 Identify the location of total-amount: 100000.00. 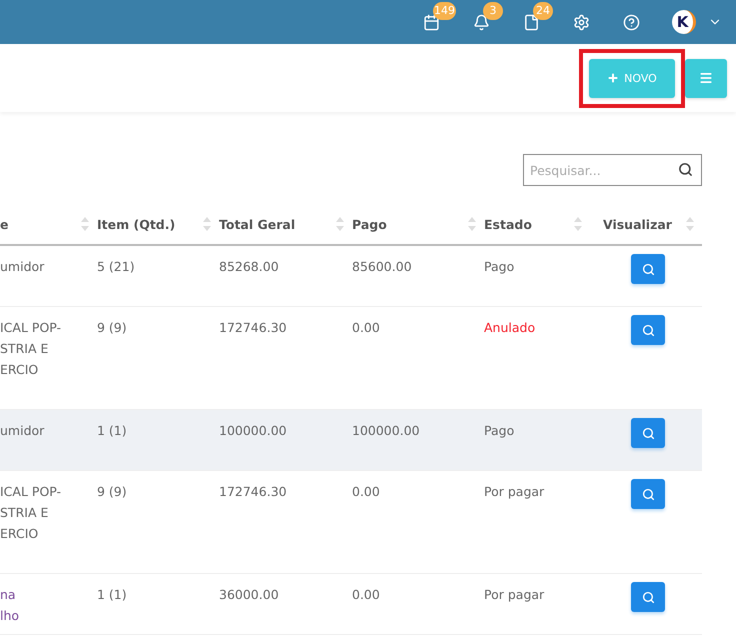
(253, 431).